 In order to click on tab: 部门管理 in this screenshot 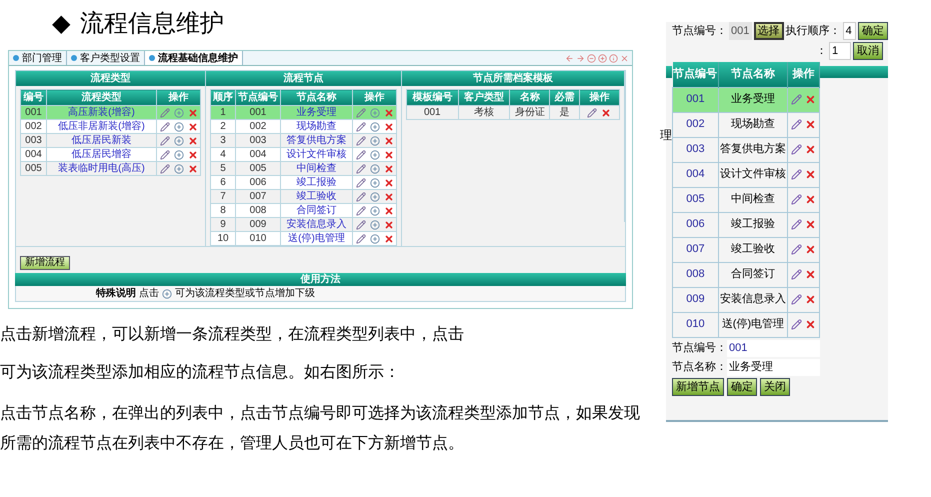, I will do `click(38, 58)`.